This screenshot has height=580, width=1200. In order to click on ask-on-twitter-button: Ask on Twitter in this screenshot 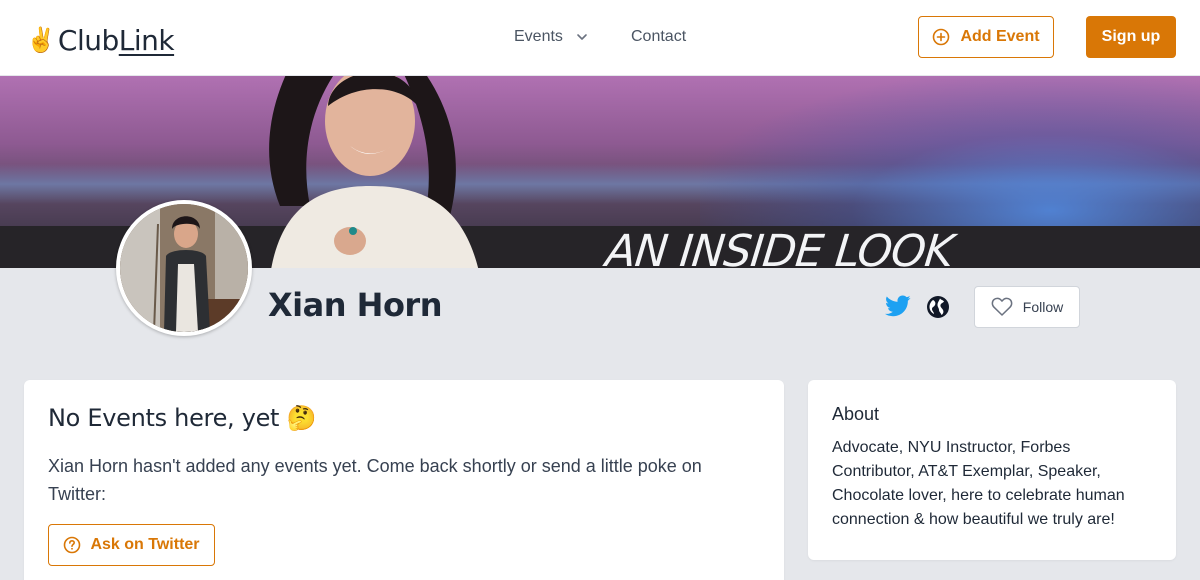, I will do `click(131, 545)`.